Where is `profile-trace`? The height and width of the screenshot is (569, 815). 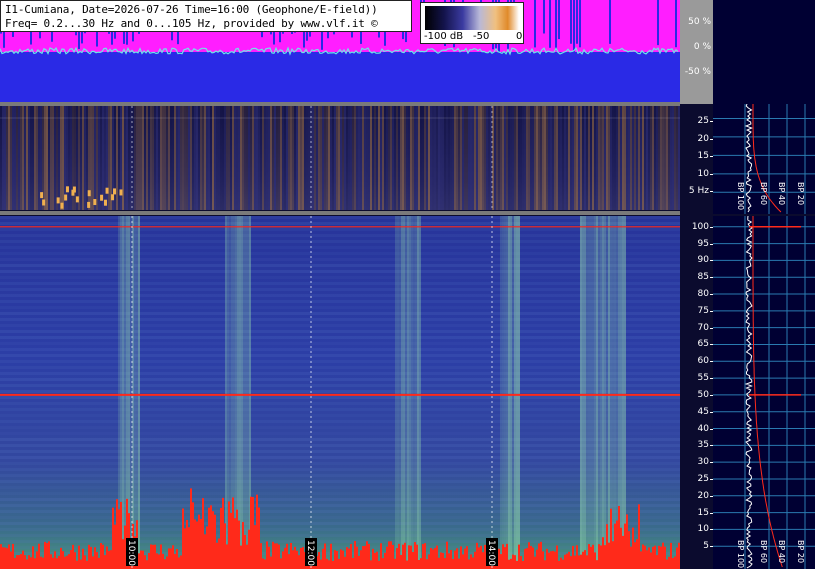
profile-trace is located at coordinates (748, 392).